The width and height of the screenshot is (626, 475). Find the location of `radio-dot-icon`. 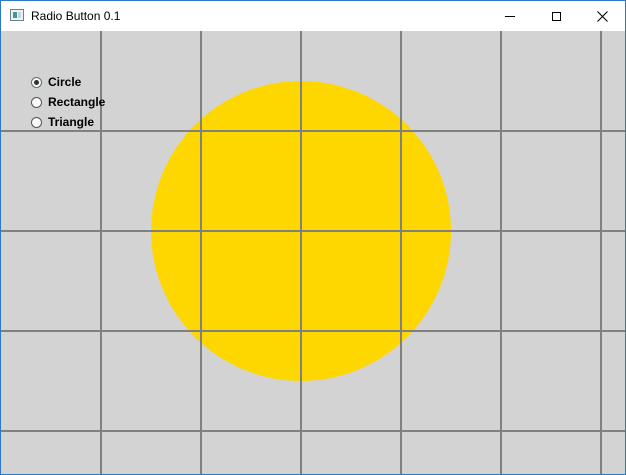

radio-dot-icon is located at coordinates (36, 82).